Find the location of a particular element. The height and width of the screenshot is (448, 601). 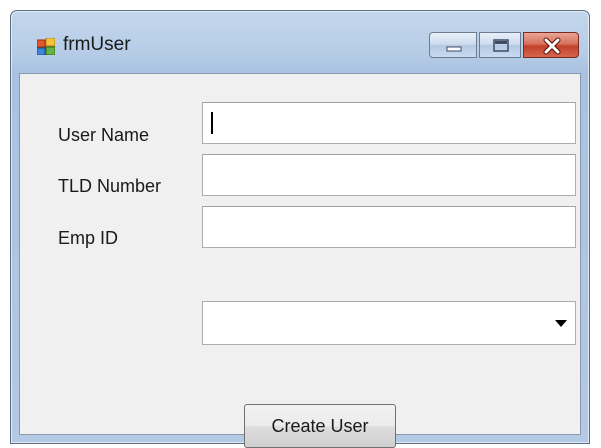

tld-number-field is located at coordinates (389, 175).